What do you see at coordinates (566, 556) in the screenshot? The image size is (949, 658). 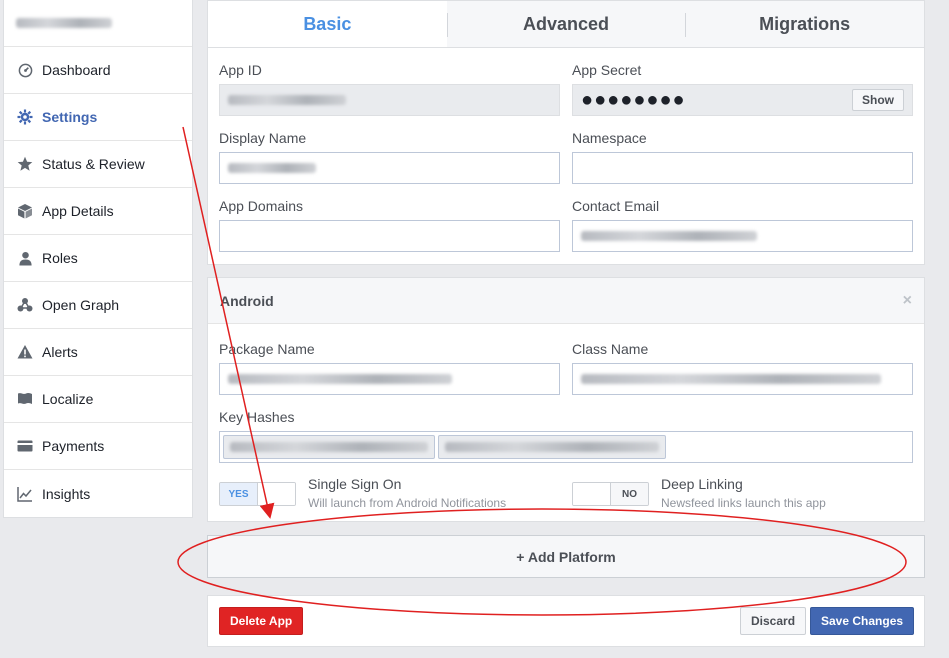 I see `add-platform-button: + Add Platform` at bounding box center [566, 556].